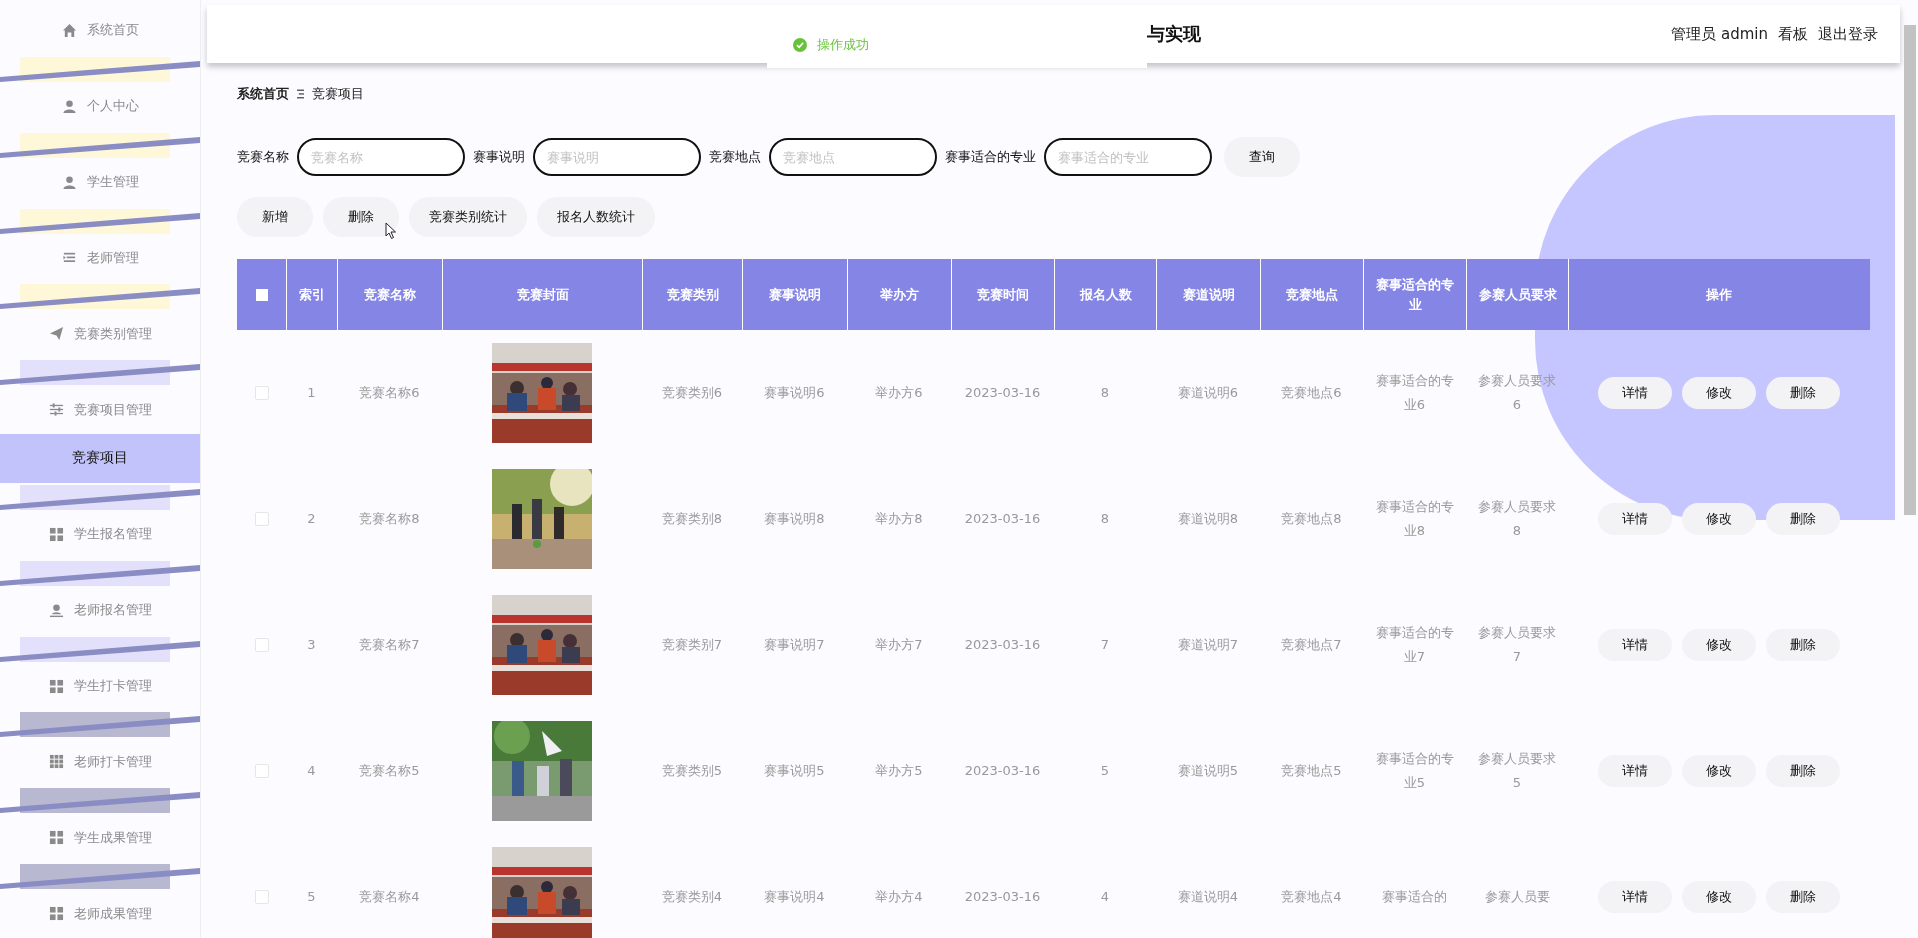 The height and width of the screenshot is (938, 1918). What do you see at coordinates (1414, 897) in the screenshot?
I see `table-cell-text: 赛事适合的` at bounding box center [1414, 897].